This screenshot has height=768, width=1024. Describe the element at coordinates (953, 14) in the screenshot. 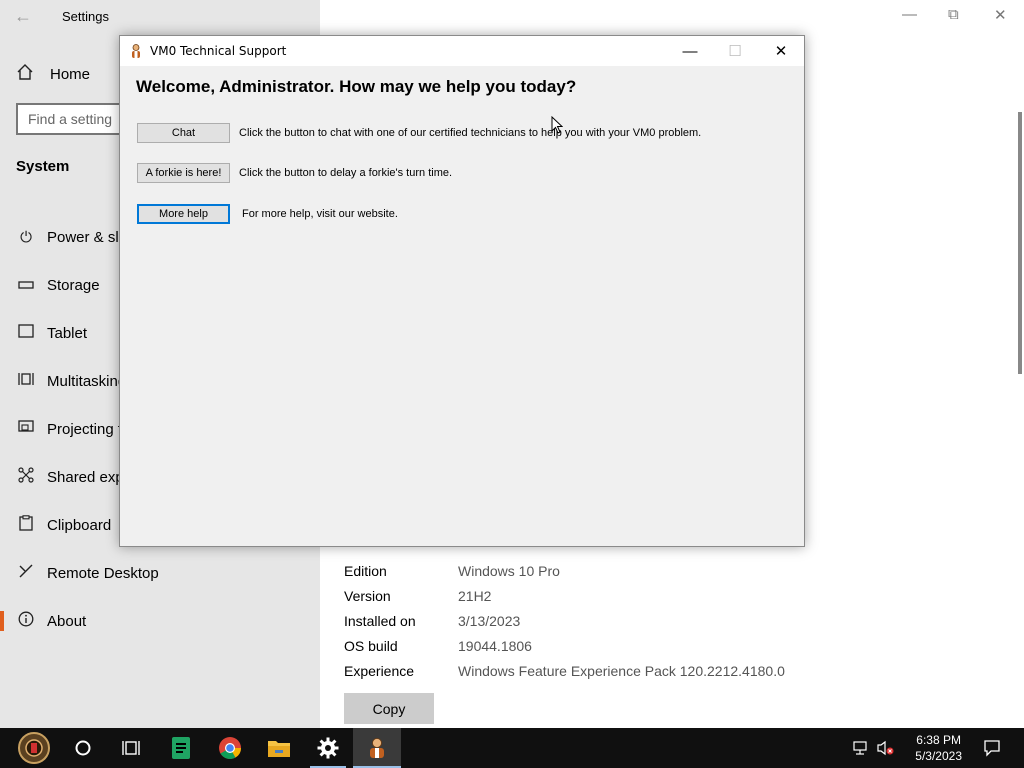

I see `settings-restore-button: ⧉` at that location.